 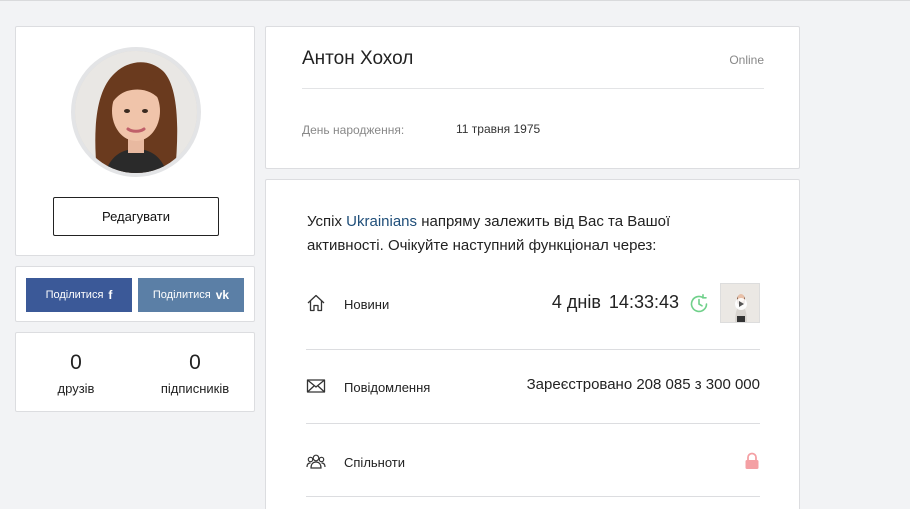 I want to click on stats-card: 0 друзів 0 підписників, so click(x=135, y=372).